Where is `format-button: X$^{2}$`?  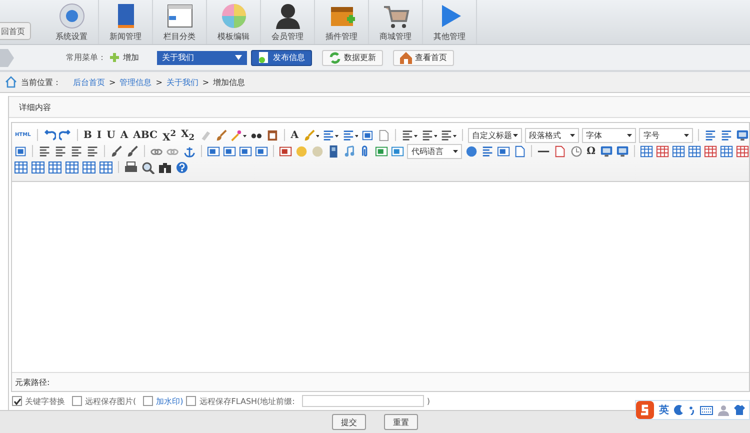
format-button: X$^{2}$ is located at coordinates (169, 135).